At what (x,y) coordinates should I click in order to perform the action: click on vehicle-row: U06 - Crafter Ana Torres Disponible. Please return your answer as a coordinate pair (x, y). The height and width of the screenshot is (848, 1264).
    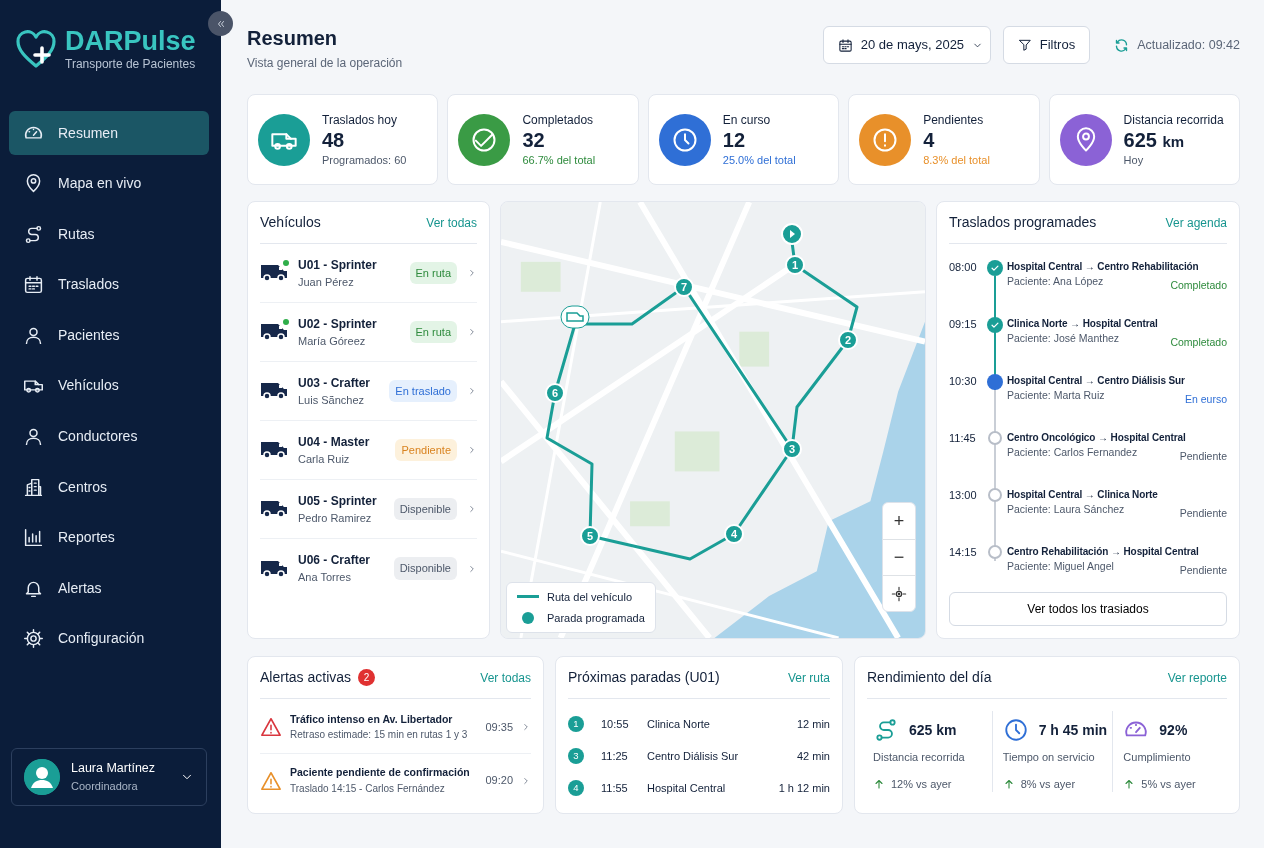
    Looking at the image, I should click on (368, 568).